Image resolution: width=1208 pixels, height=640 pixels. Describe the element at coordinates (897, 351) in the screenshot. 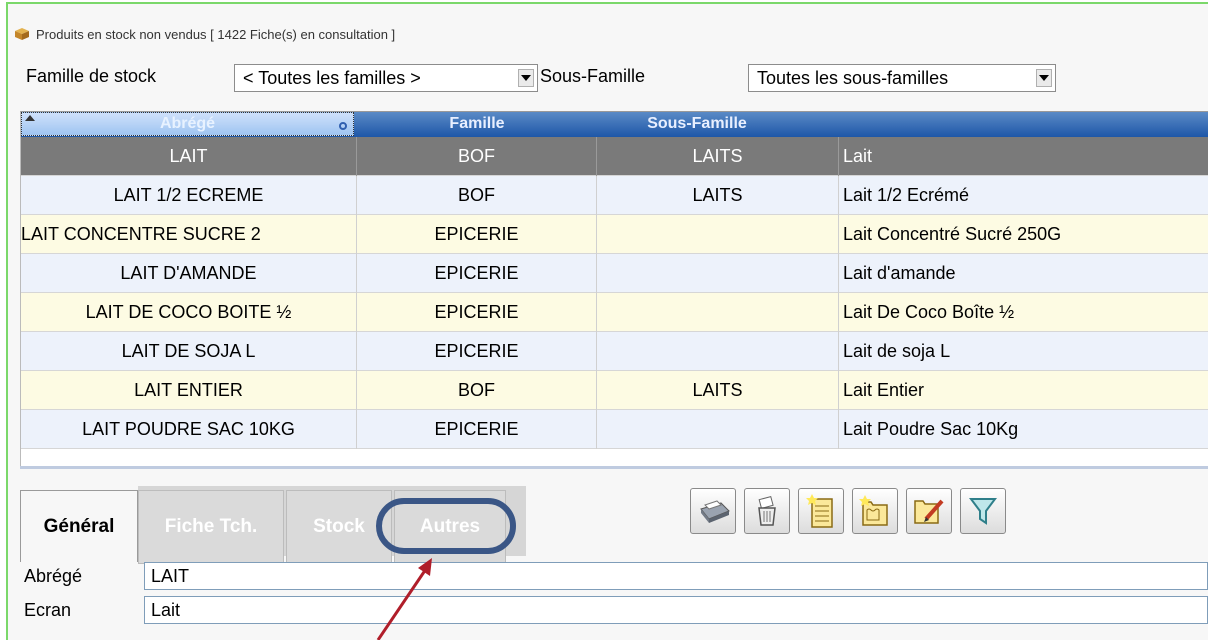

I see `cell-ecran: Lait de soja L` at that location.